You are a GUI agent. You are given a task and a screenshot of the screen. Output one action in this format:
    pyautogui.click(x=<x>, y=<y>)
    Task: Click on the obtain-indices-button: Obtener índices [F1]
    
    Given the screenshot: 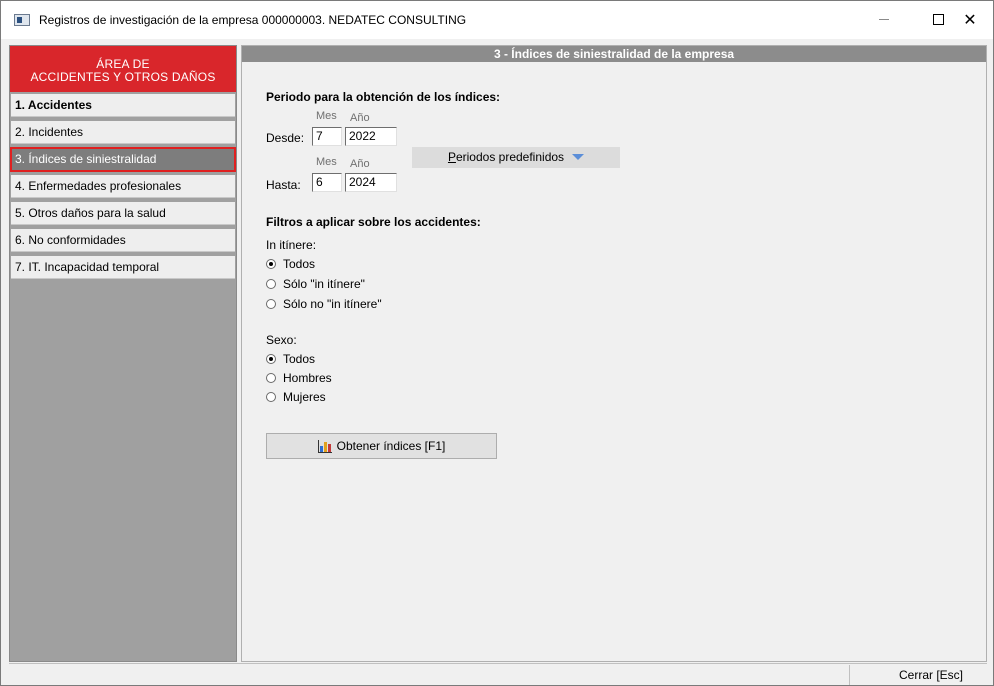 What is the action you would take?
    pyautogui.click(x=381, y=446)
    